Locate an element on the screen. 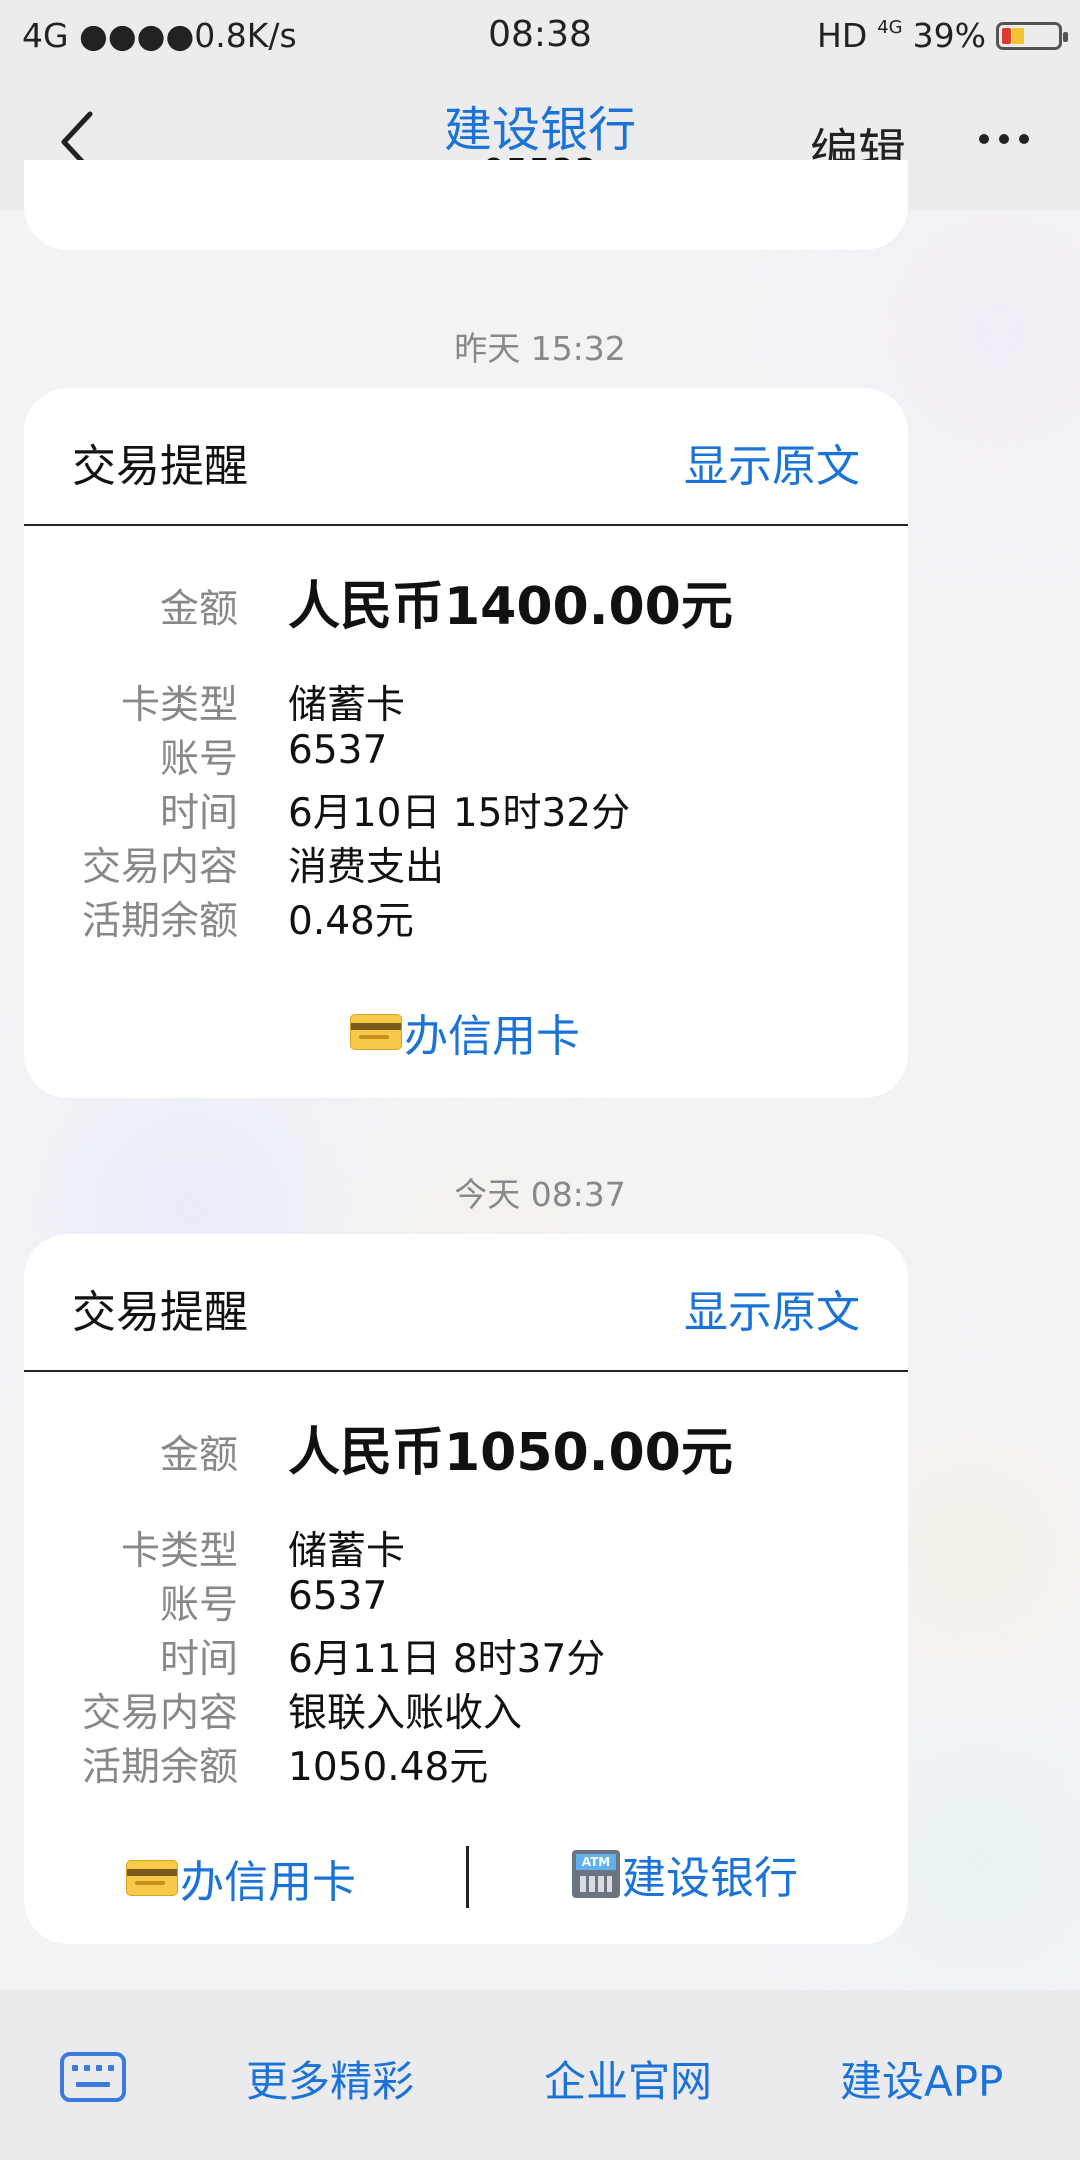  detail-value: 6月10日 15时32分 is located at coordinates (459, 813).